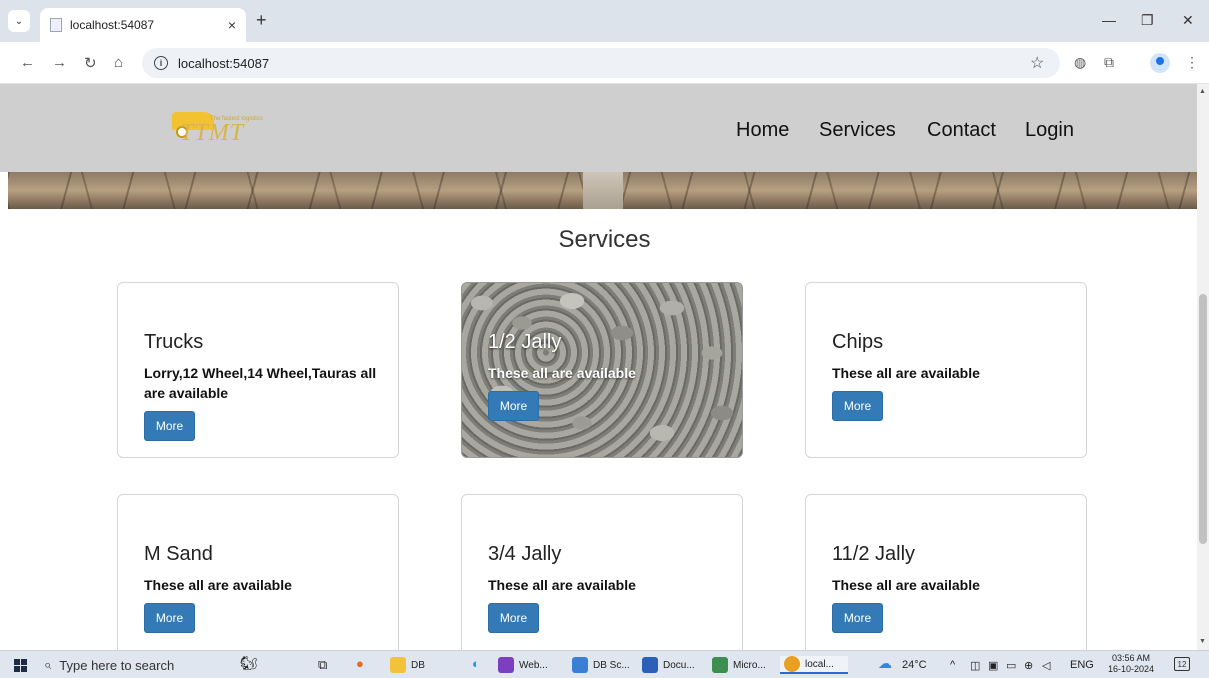 This screenshot has width=1209, height=678. Describe the element at coordinates (1160, 63) in the screenshot. I see `profile-avatar-icon` at that location.